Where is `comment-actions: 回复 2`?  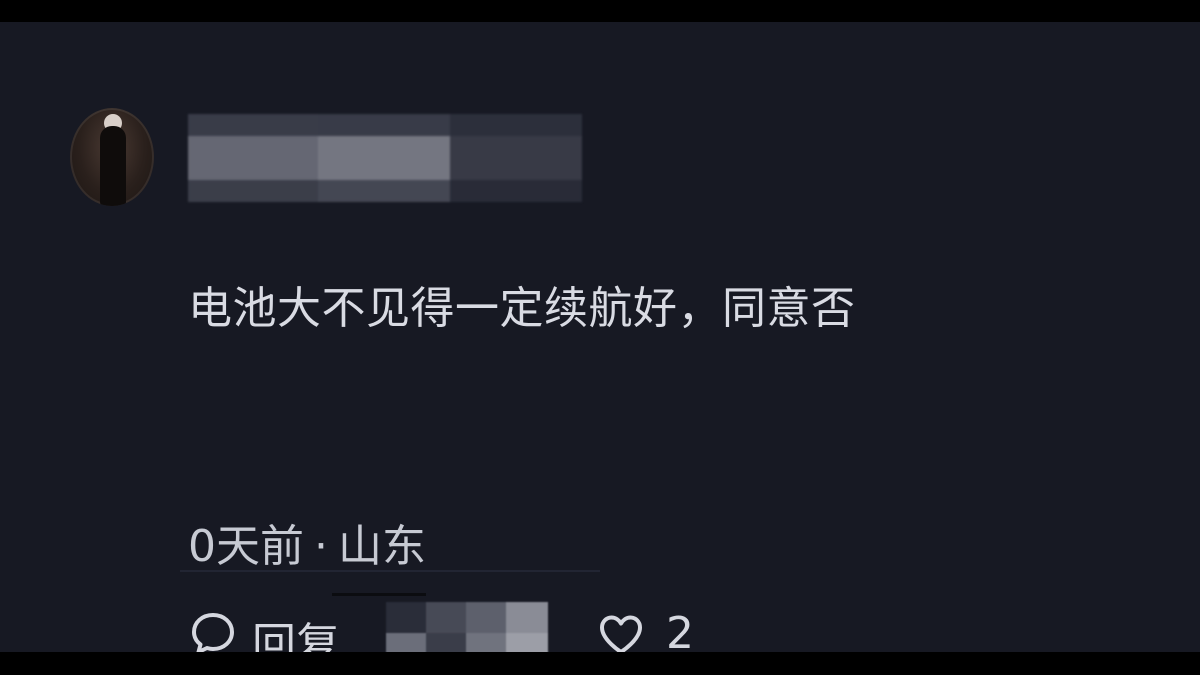
comment-actions: 回复 2 is located at coordinates (488, 627).